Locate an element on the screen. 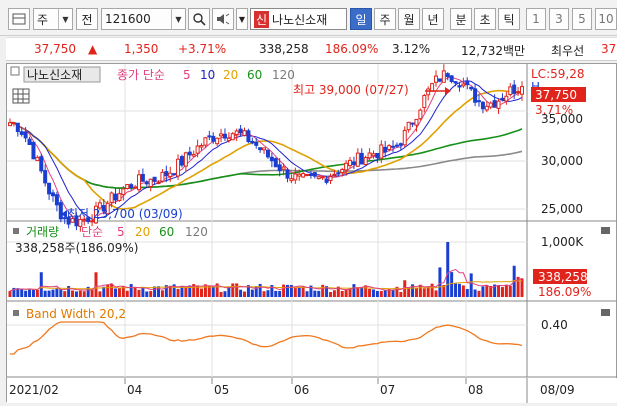 The width and height of the screenshot is (617, 406). period-month-label: 월 is located at coordinates (409, 19).